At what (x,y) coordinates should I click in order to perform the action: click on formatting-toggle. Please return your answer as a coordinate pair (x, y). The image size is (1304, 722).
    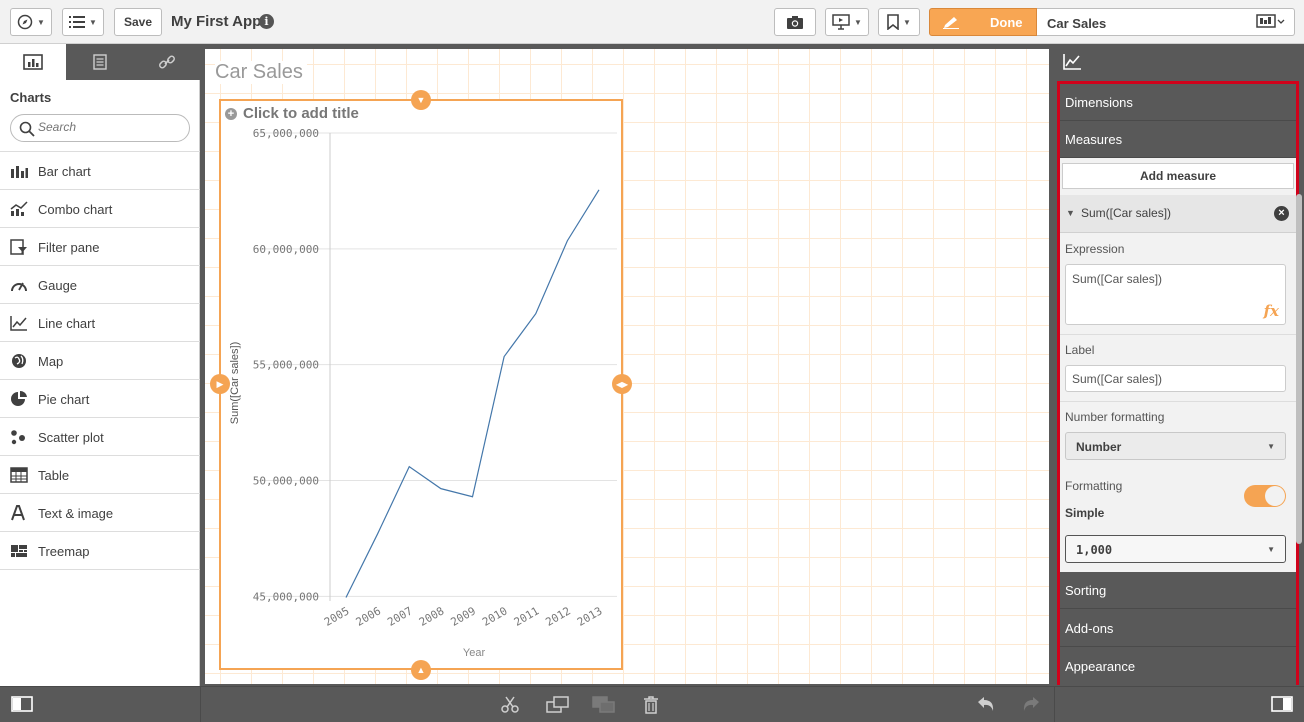
    Looking at the image, I should click on (1265, 496).